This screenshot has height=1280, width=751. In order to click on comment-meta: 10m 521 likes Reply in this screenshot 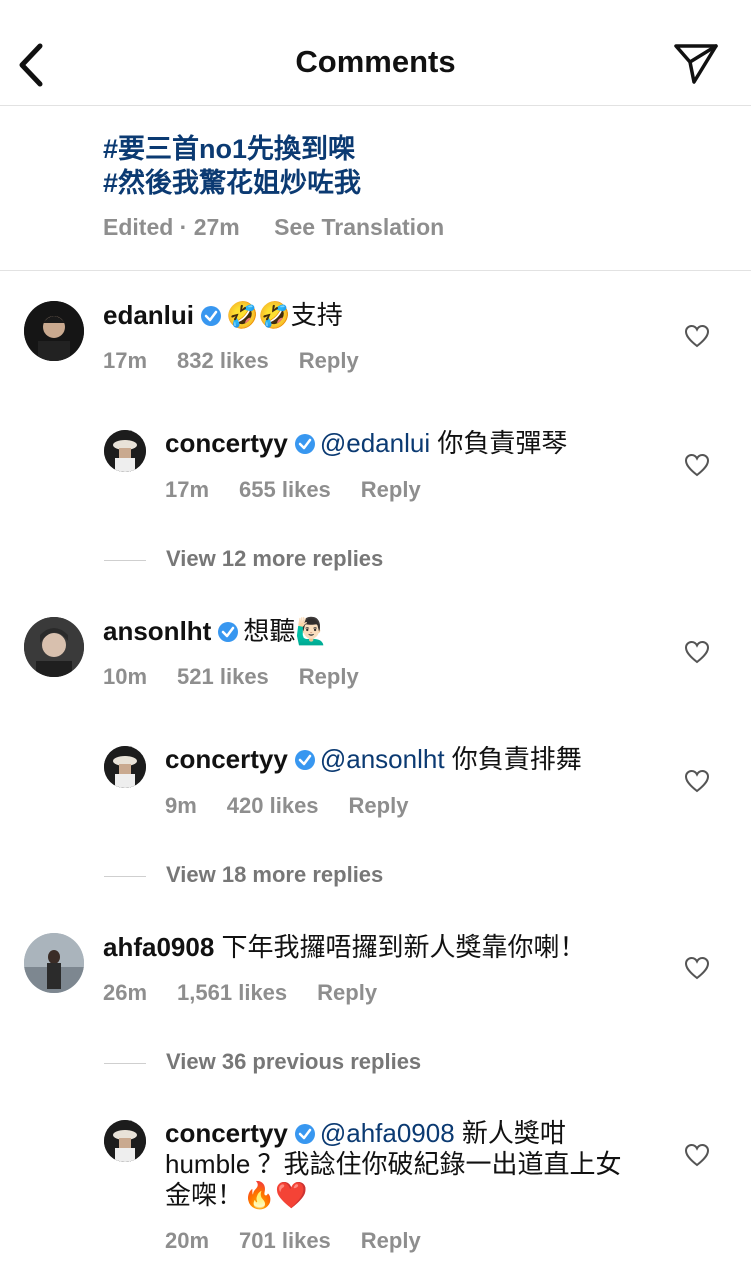, I will do `click(246, 677)`.